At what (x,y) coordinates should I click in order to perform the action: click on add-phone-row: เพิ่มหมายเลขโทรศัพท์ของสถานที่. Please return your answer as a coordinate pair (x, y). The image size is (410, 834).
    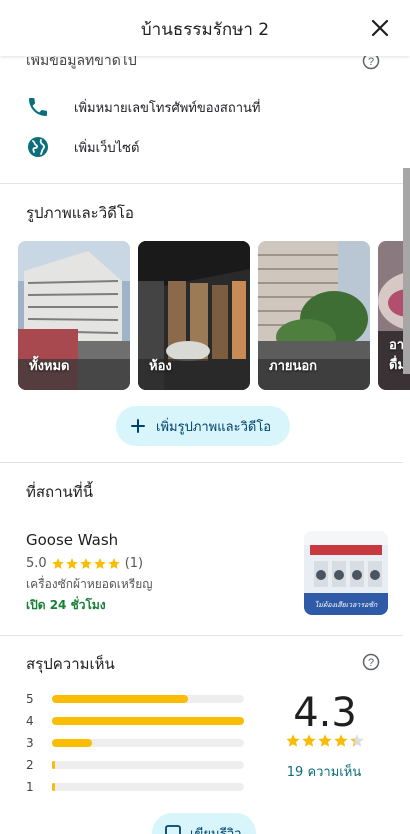
    Looking at the image, I should click on (143, 107).